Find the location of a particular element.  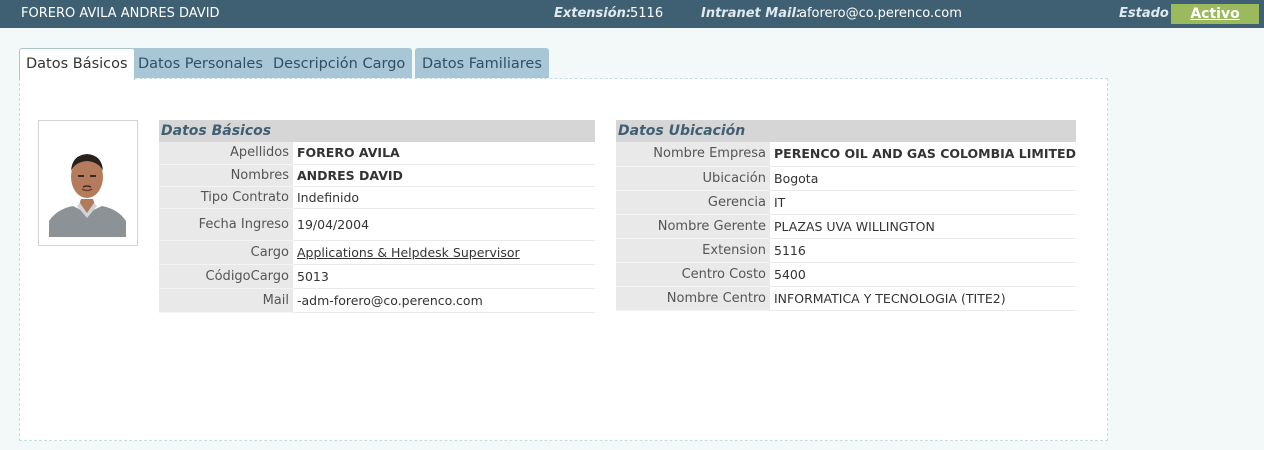

table-row: Nombre Gerente PLAZAS UVA WILLINGTON is located at coordinates (846, 226).